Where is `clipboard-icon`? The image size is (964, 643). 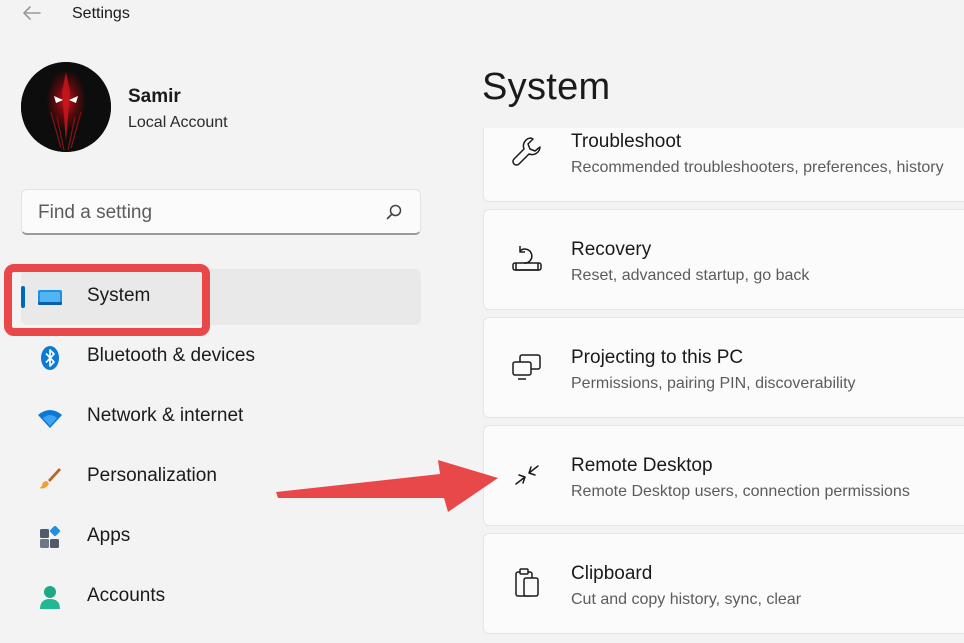
clipboard-icon is located at coordinates (527, 583).